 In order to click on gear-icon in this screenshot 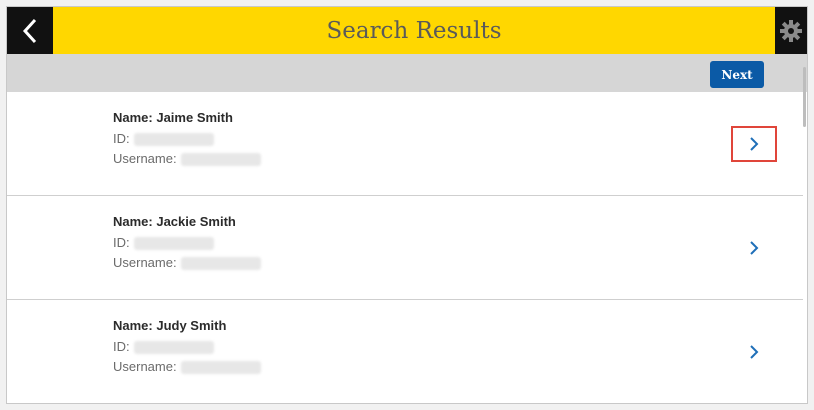, I will do `click(791, 30)`.